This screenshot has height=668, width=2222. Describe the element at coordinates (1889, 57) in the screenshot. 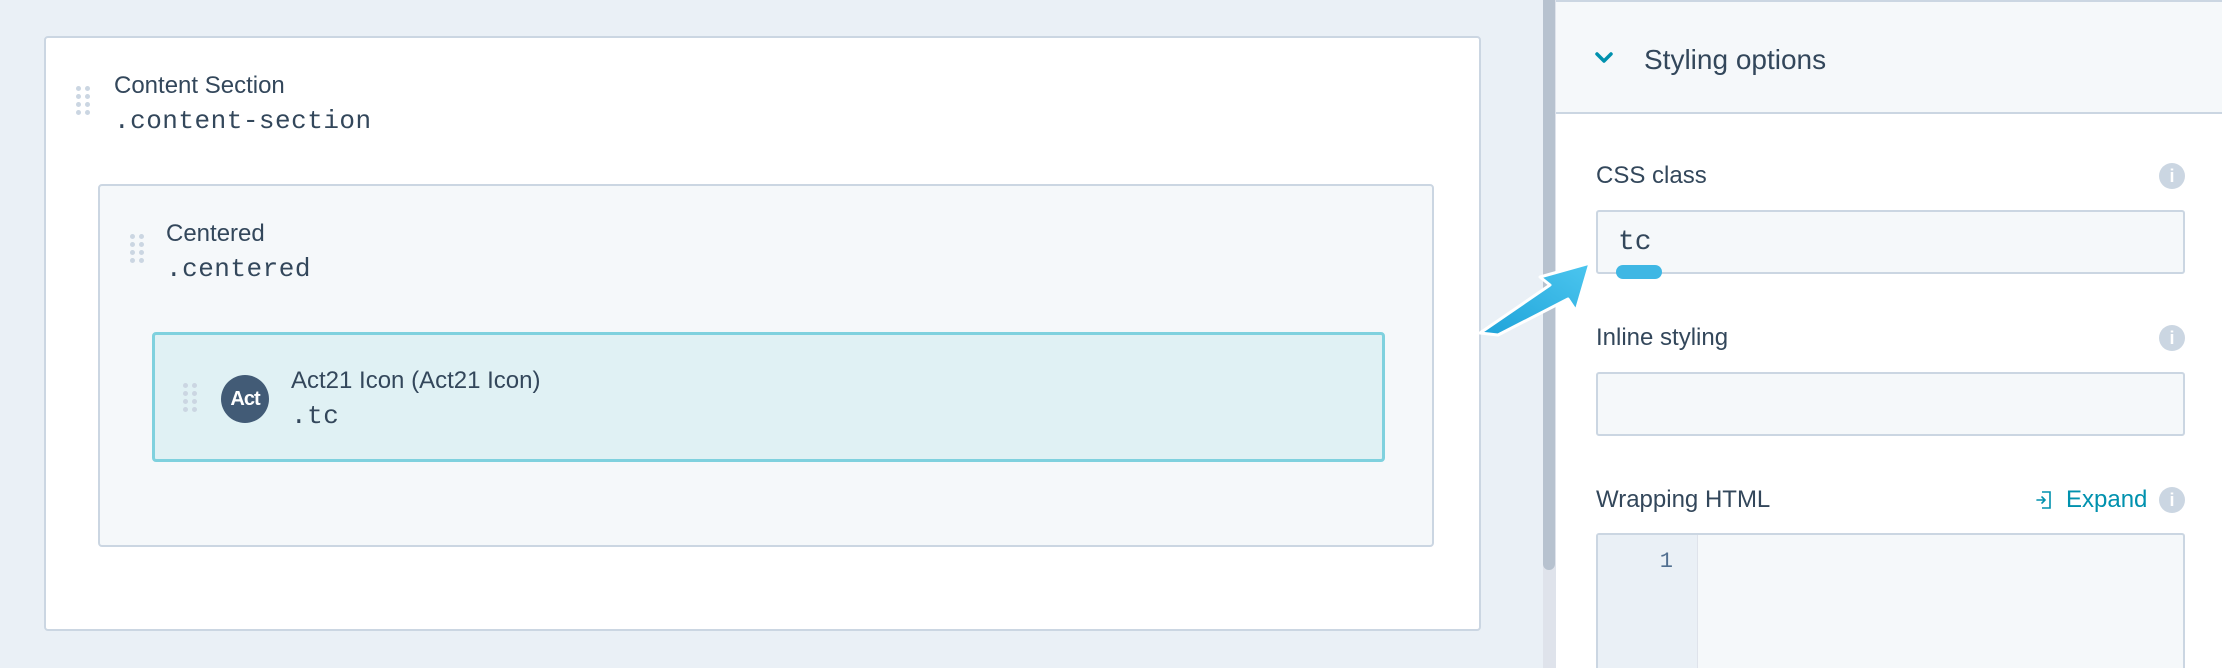

I see `styling-options-header: Styling options` at that location.